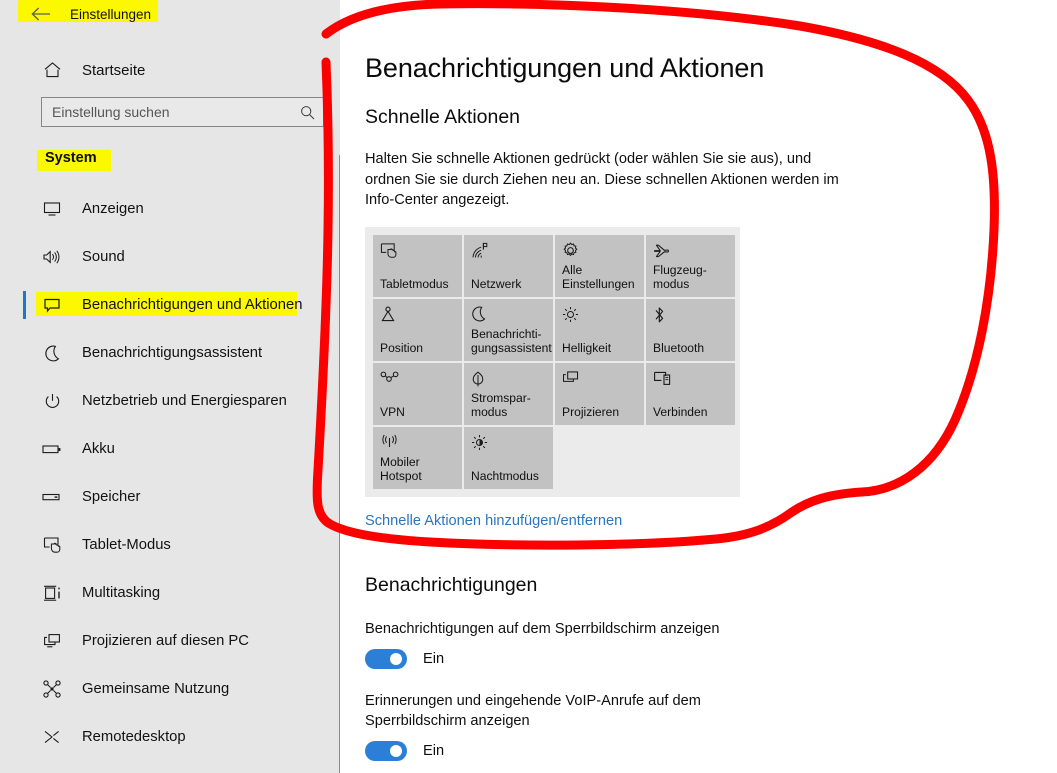  What do you see at coordinates (587, 347) in the screenshot?
I see `quick-action-label: Helligkeit` at bounding box center [587, 347].